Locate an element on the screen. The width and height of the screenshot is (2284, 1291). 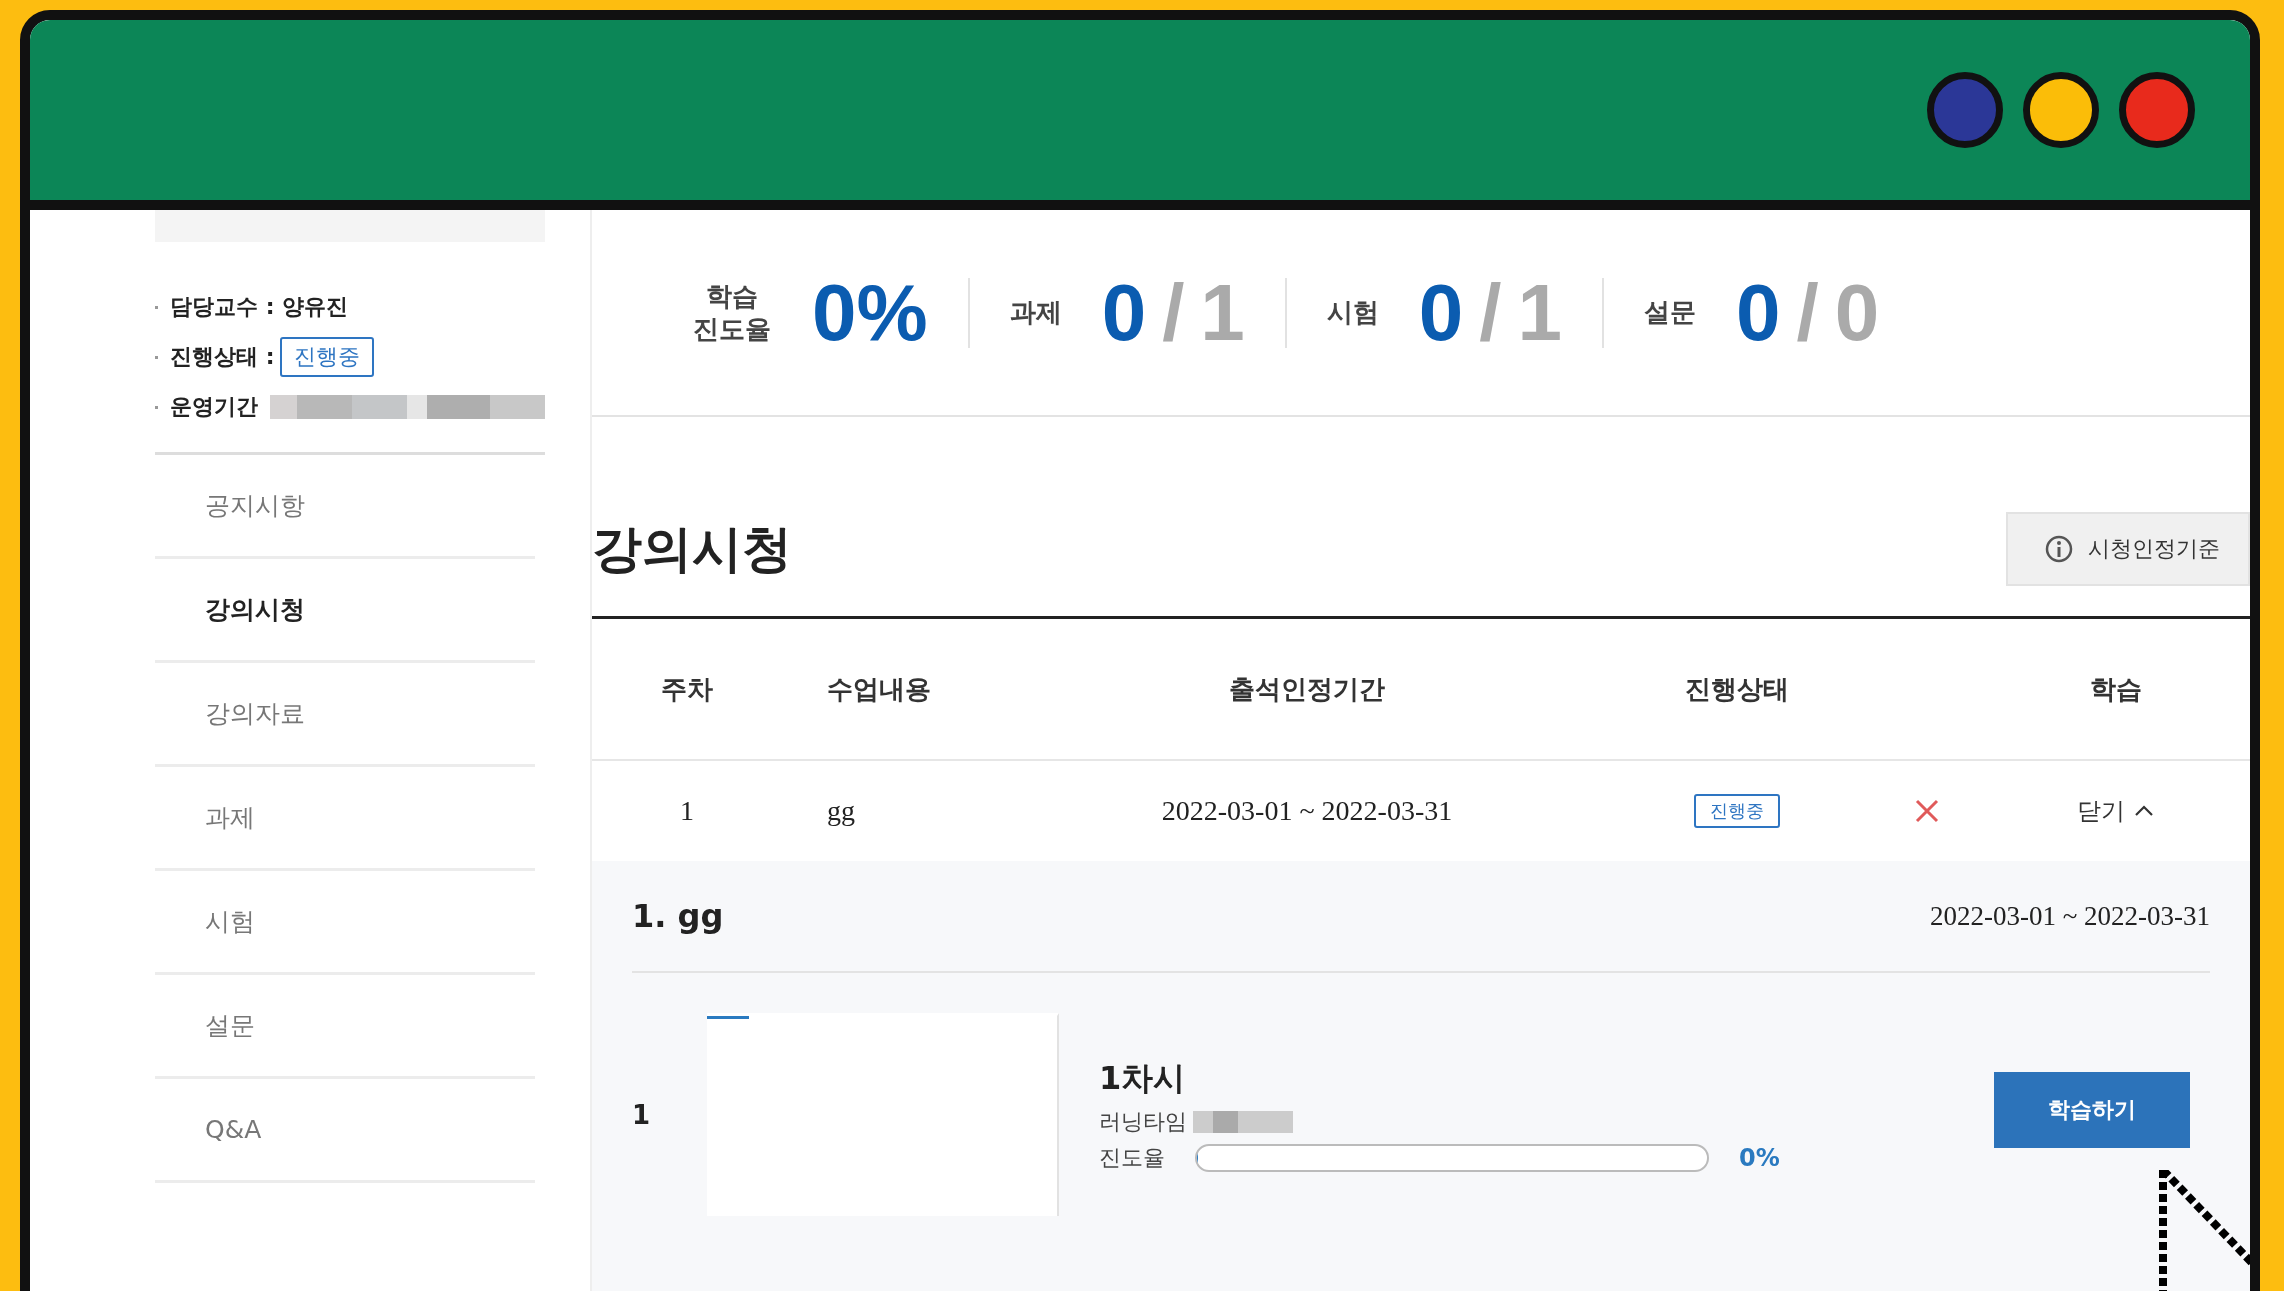
table-cell: 1 is located at coordinates (687, 811).